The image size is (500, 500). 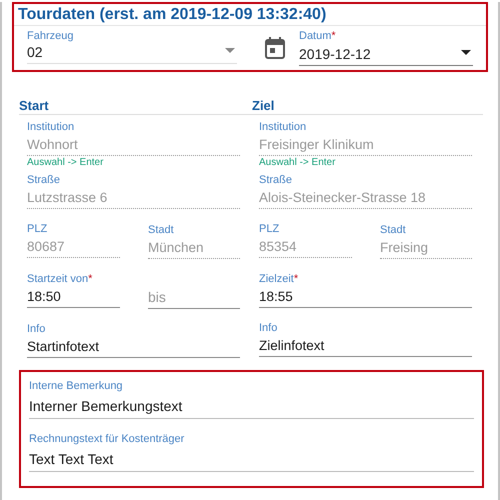 I want to click on text-field: Stadt München, so click(x=194, y=241).